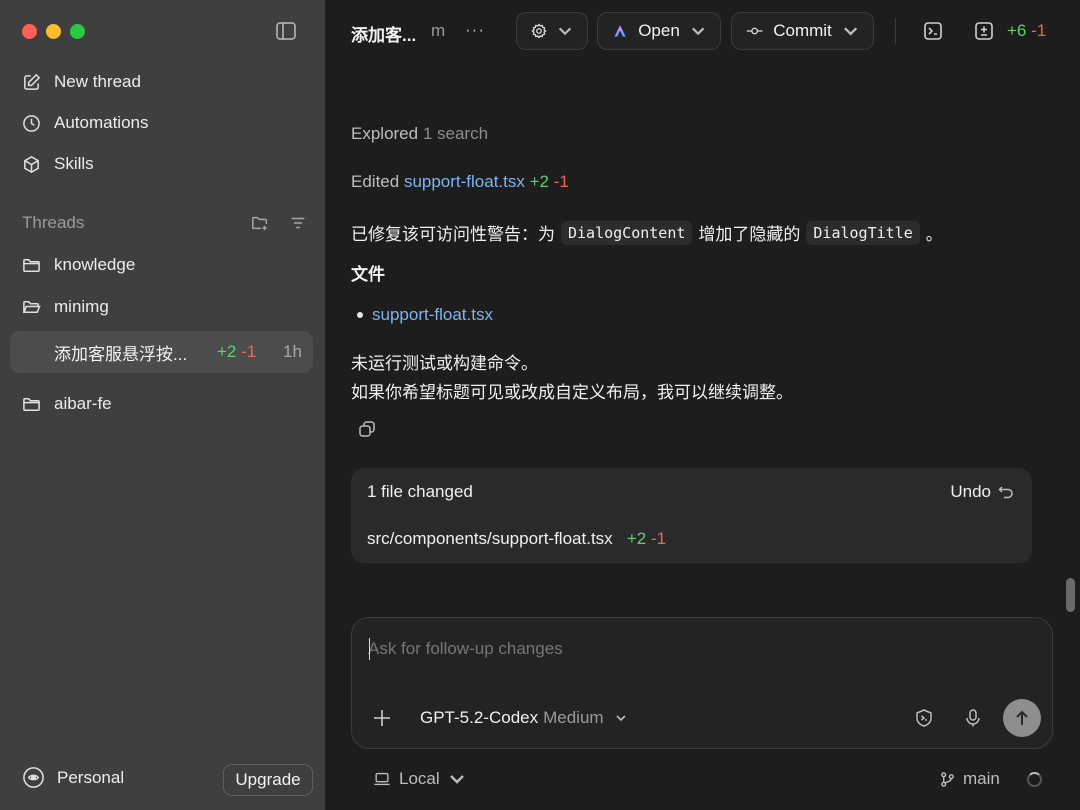  I want to click on branch-name: main, so click(981, 778).